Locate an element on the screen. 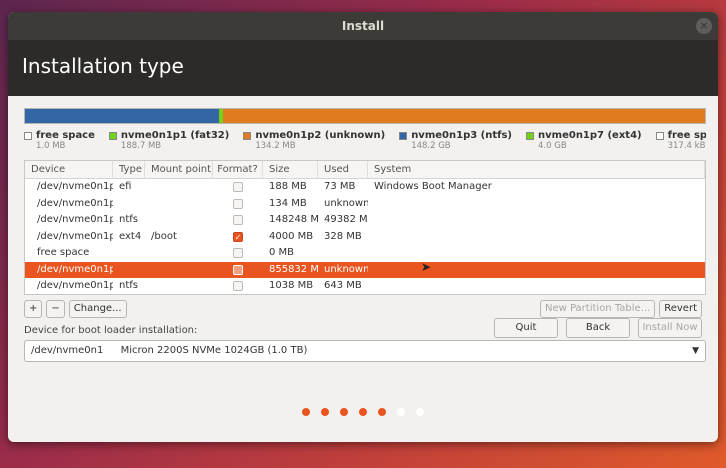  col-system: System is located at coordinates (536, 169).